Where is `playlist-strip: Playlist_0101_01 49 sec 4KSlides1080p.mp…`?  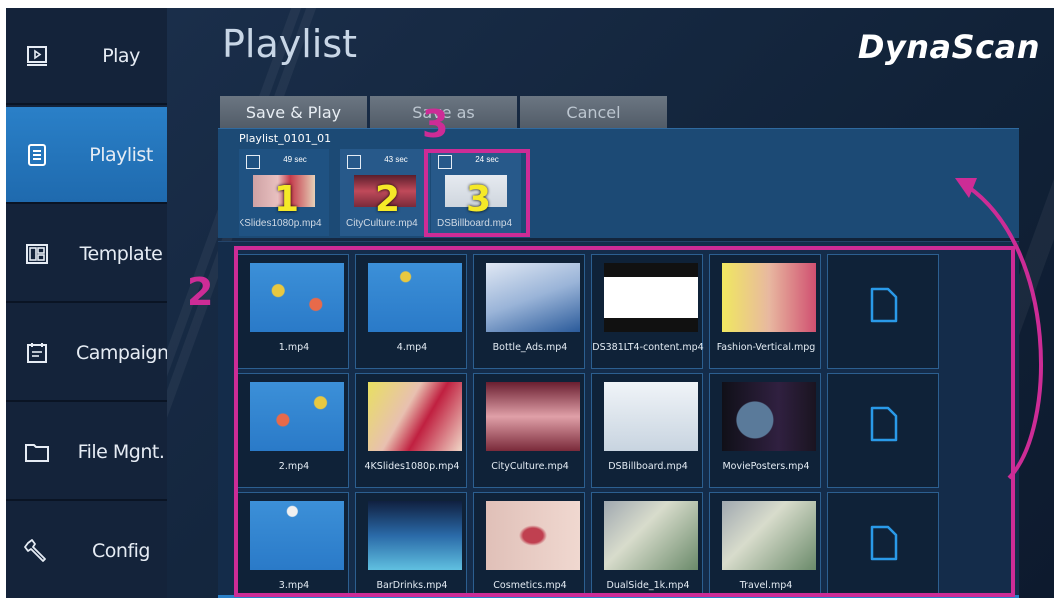
playlist-strip: Playlist_0101_01 49 sec 4KSlides1080p.mp… is located at coordinates (618, 183).